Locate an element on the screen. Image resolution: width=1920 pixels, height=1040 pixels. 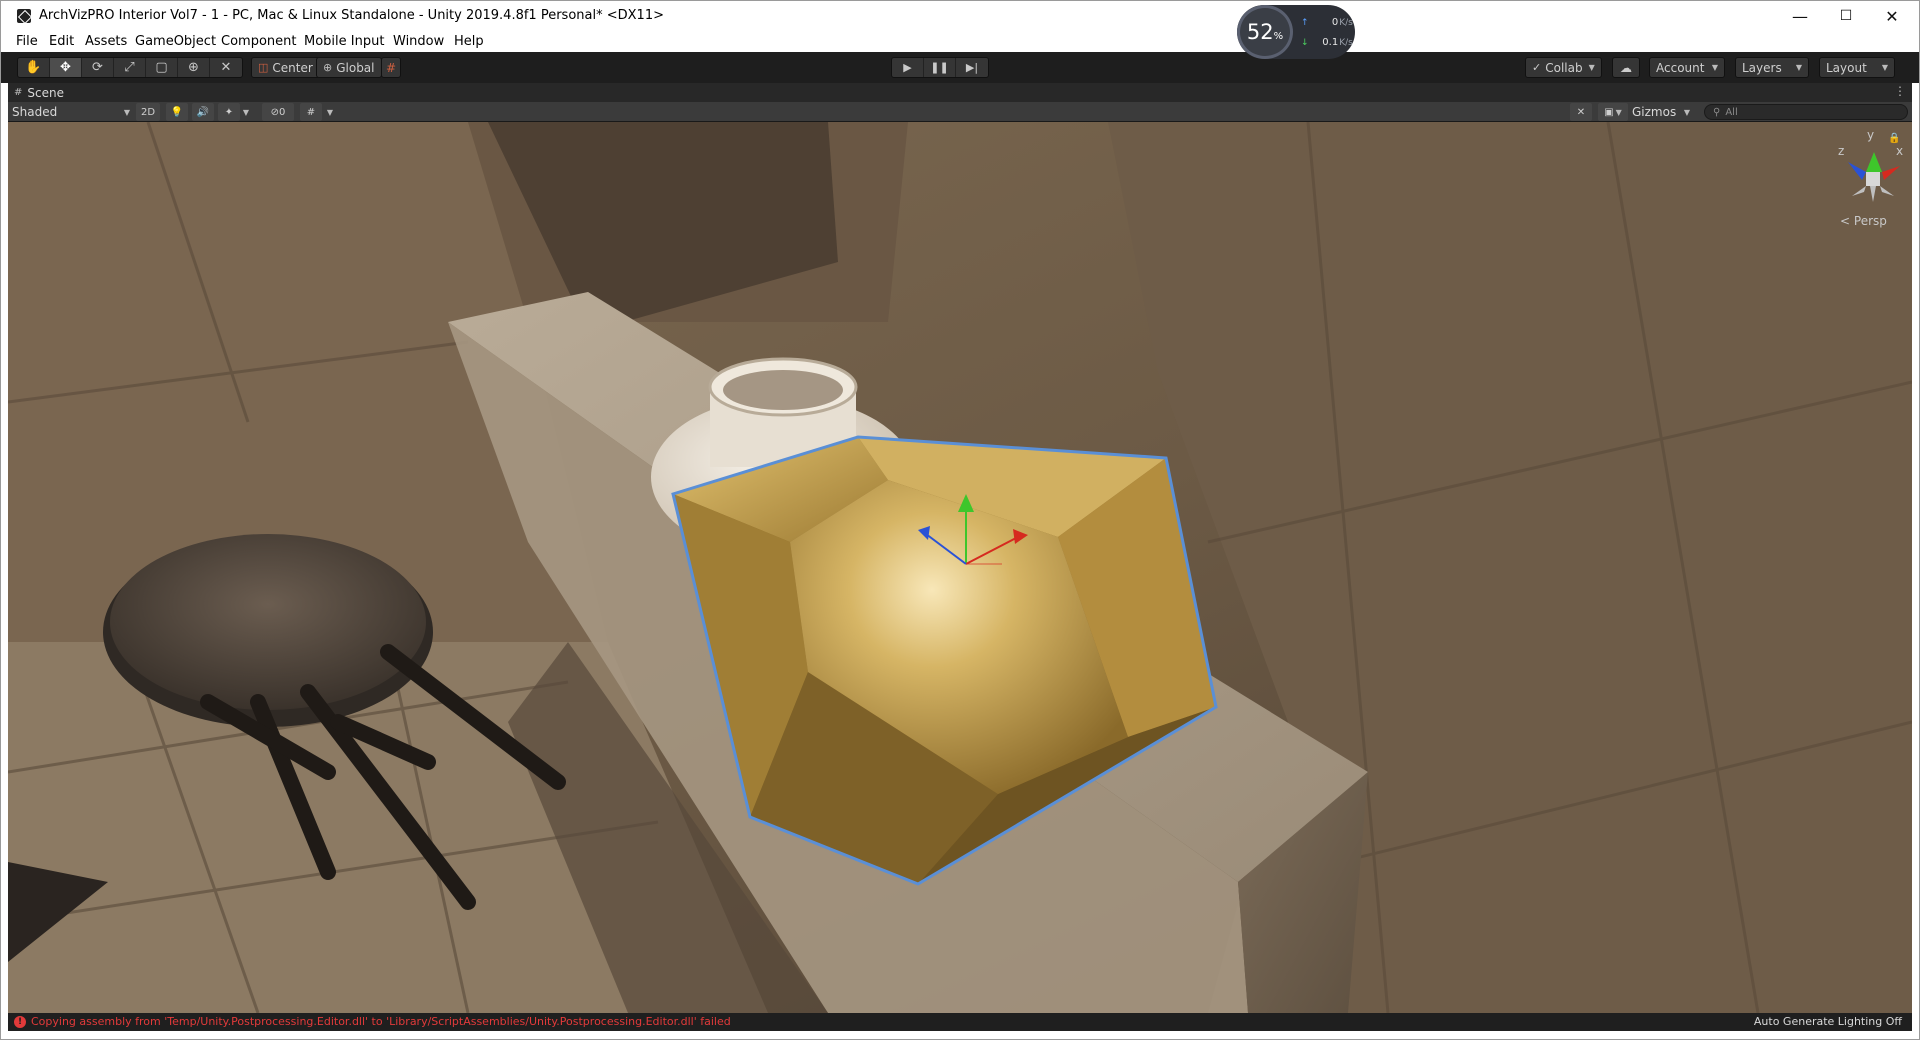
lighting-status: Auto Generate Lighting Off is located at coordinates (1828, 1021).